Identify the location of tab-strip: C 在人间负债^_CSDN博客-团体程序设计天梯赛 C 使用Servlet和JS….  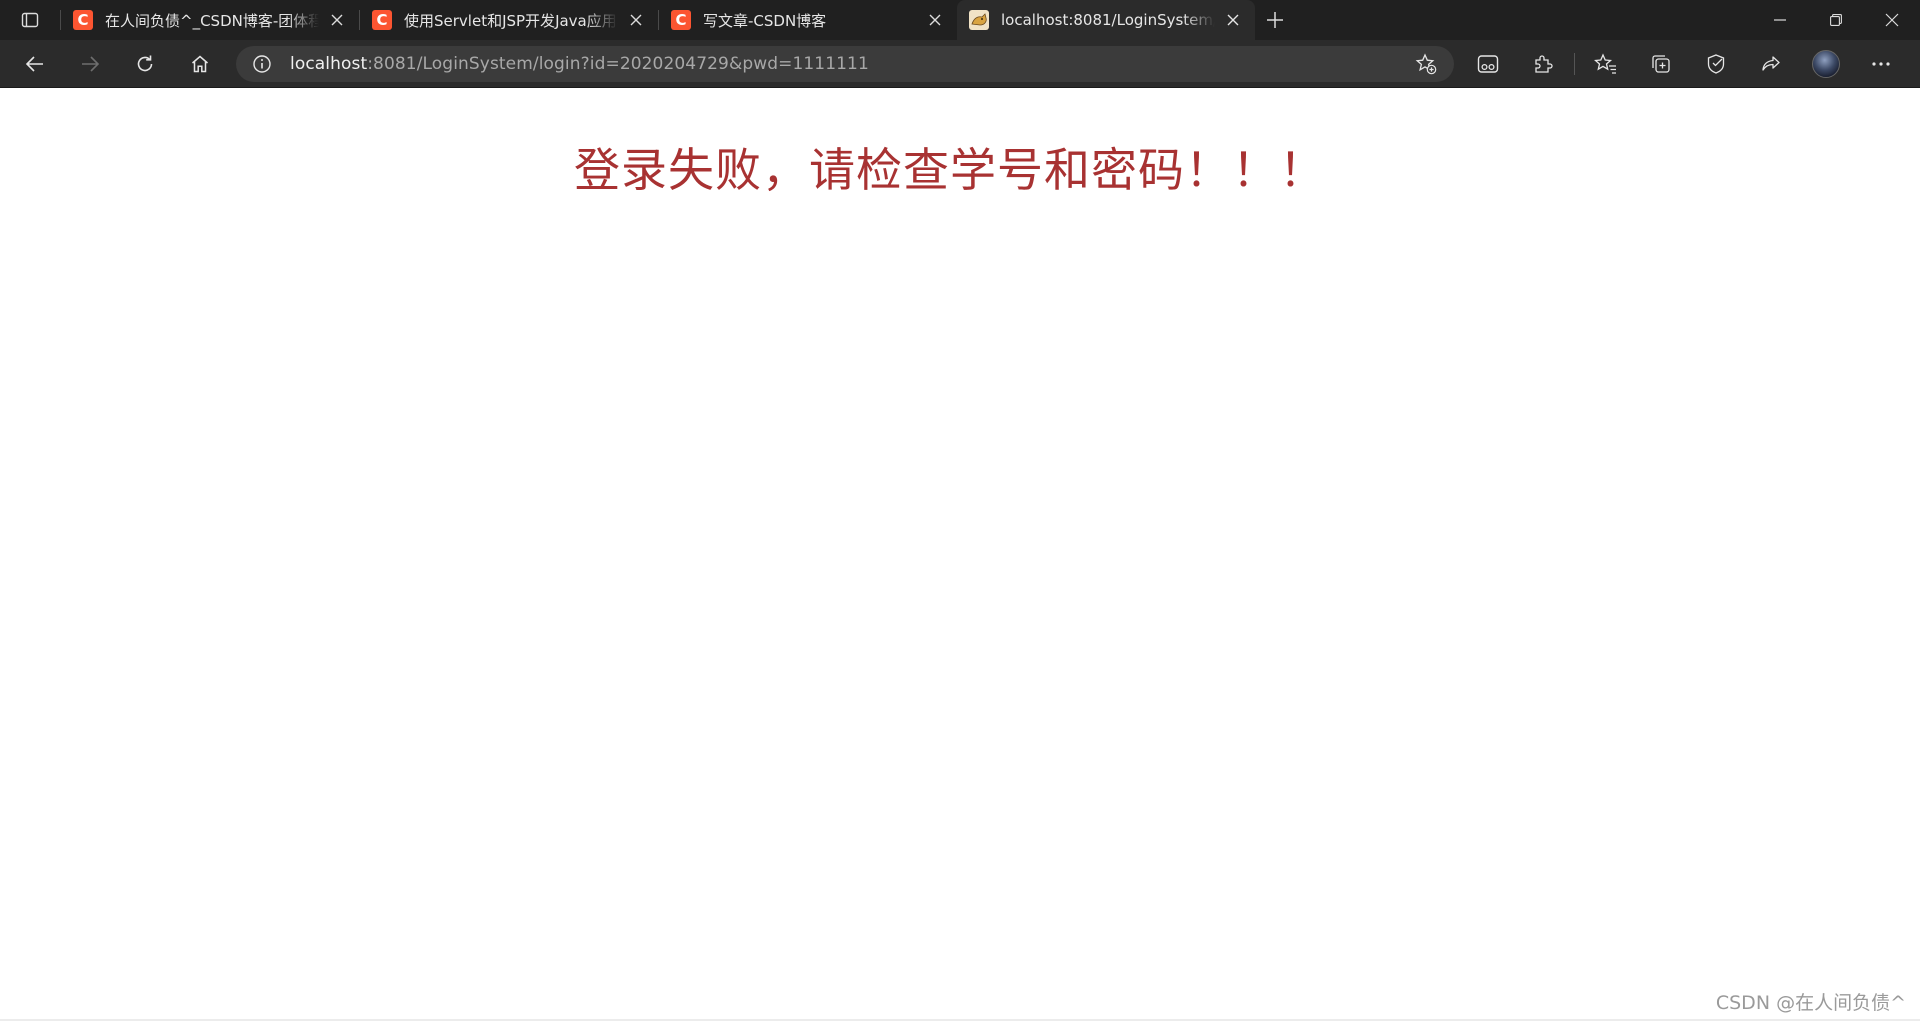
(960, 20).